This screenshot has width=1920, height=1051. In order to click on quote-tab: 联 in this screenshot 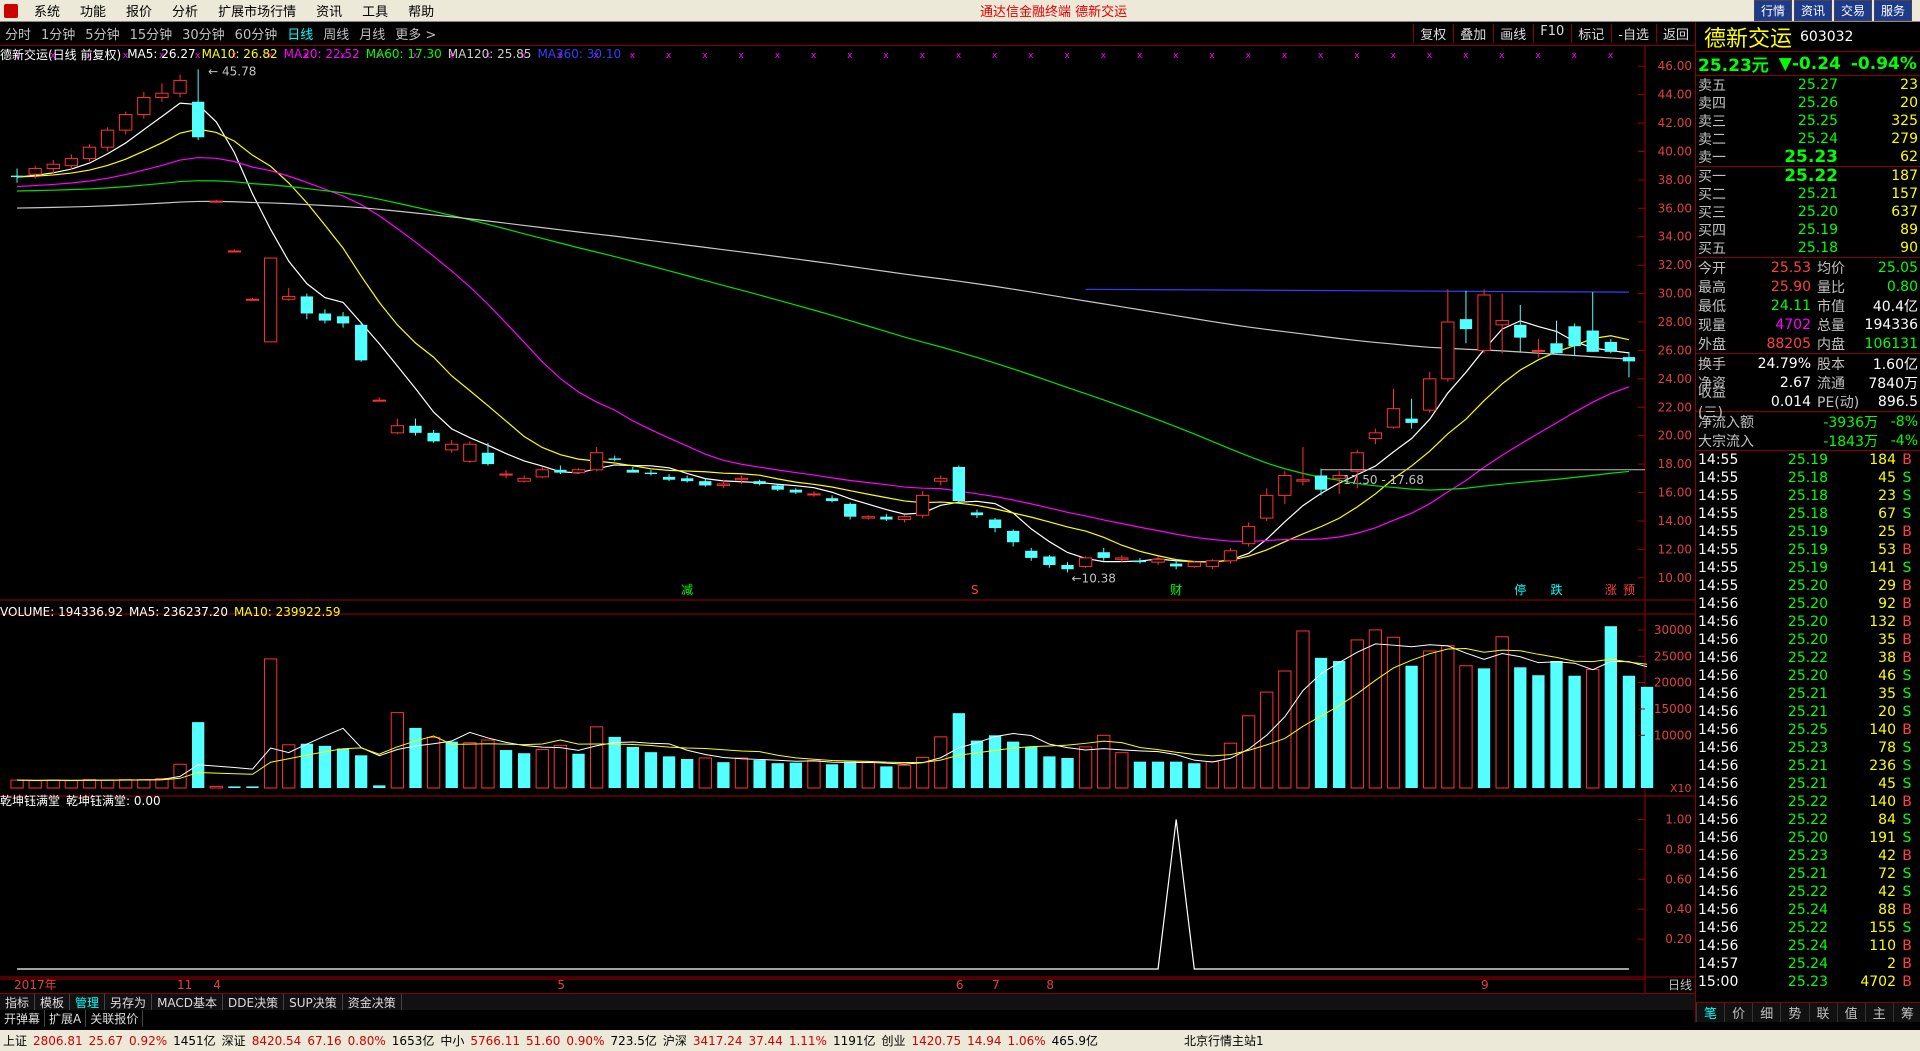, I will do `click(1822, 1012)`.